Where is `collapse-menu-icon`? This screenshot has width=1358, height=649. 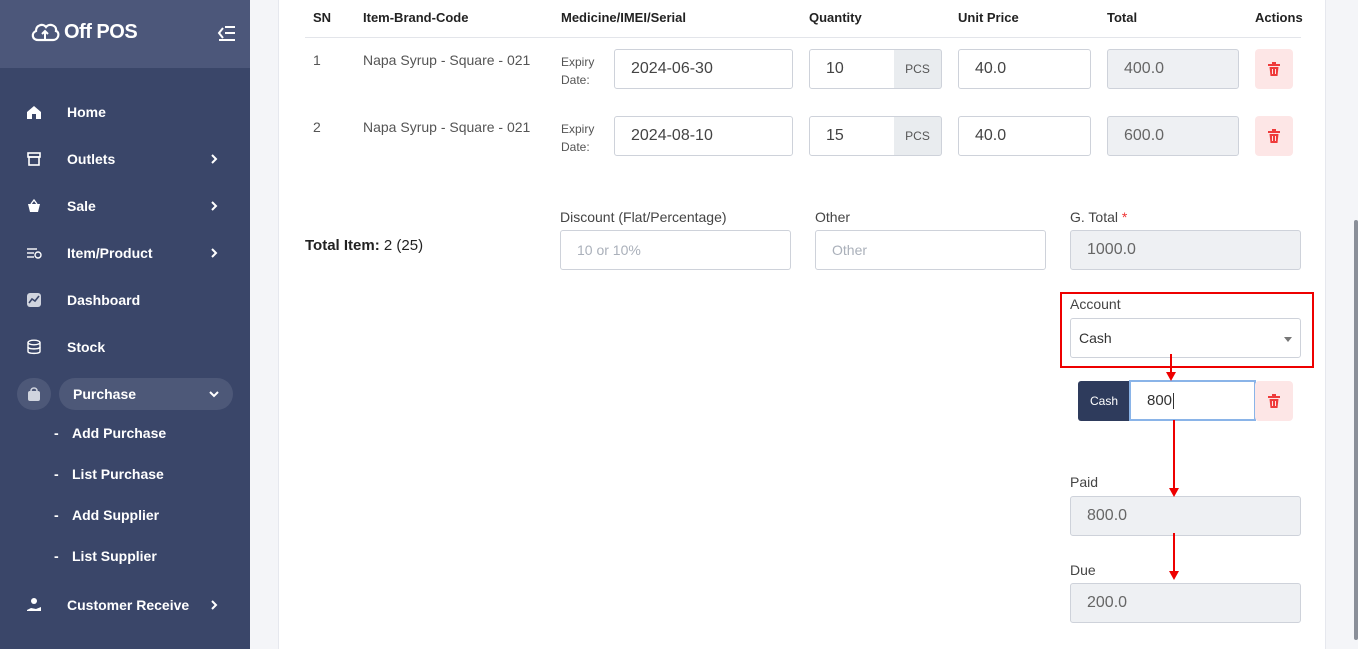 collapse-menu-icon is located at coordinates (226, 34).